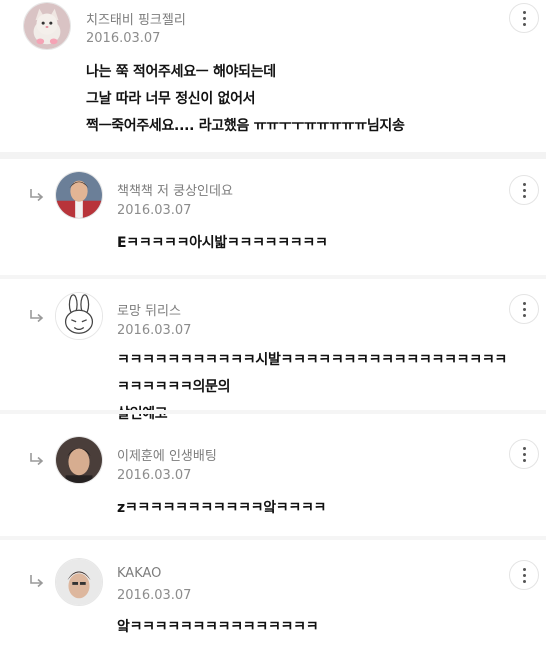  What do you see at coordinates (222, 243) in the screenshot?
I see `comment-text: Eㅋㅋㅋㅋㅋ아시밟ㅋㅋㅋㅋㅋㅋㅋㅋ` at bounding box center [222, 243].